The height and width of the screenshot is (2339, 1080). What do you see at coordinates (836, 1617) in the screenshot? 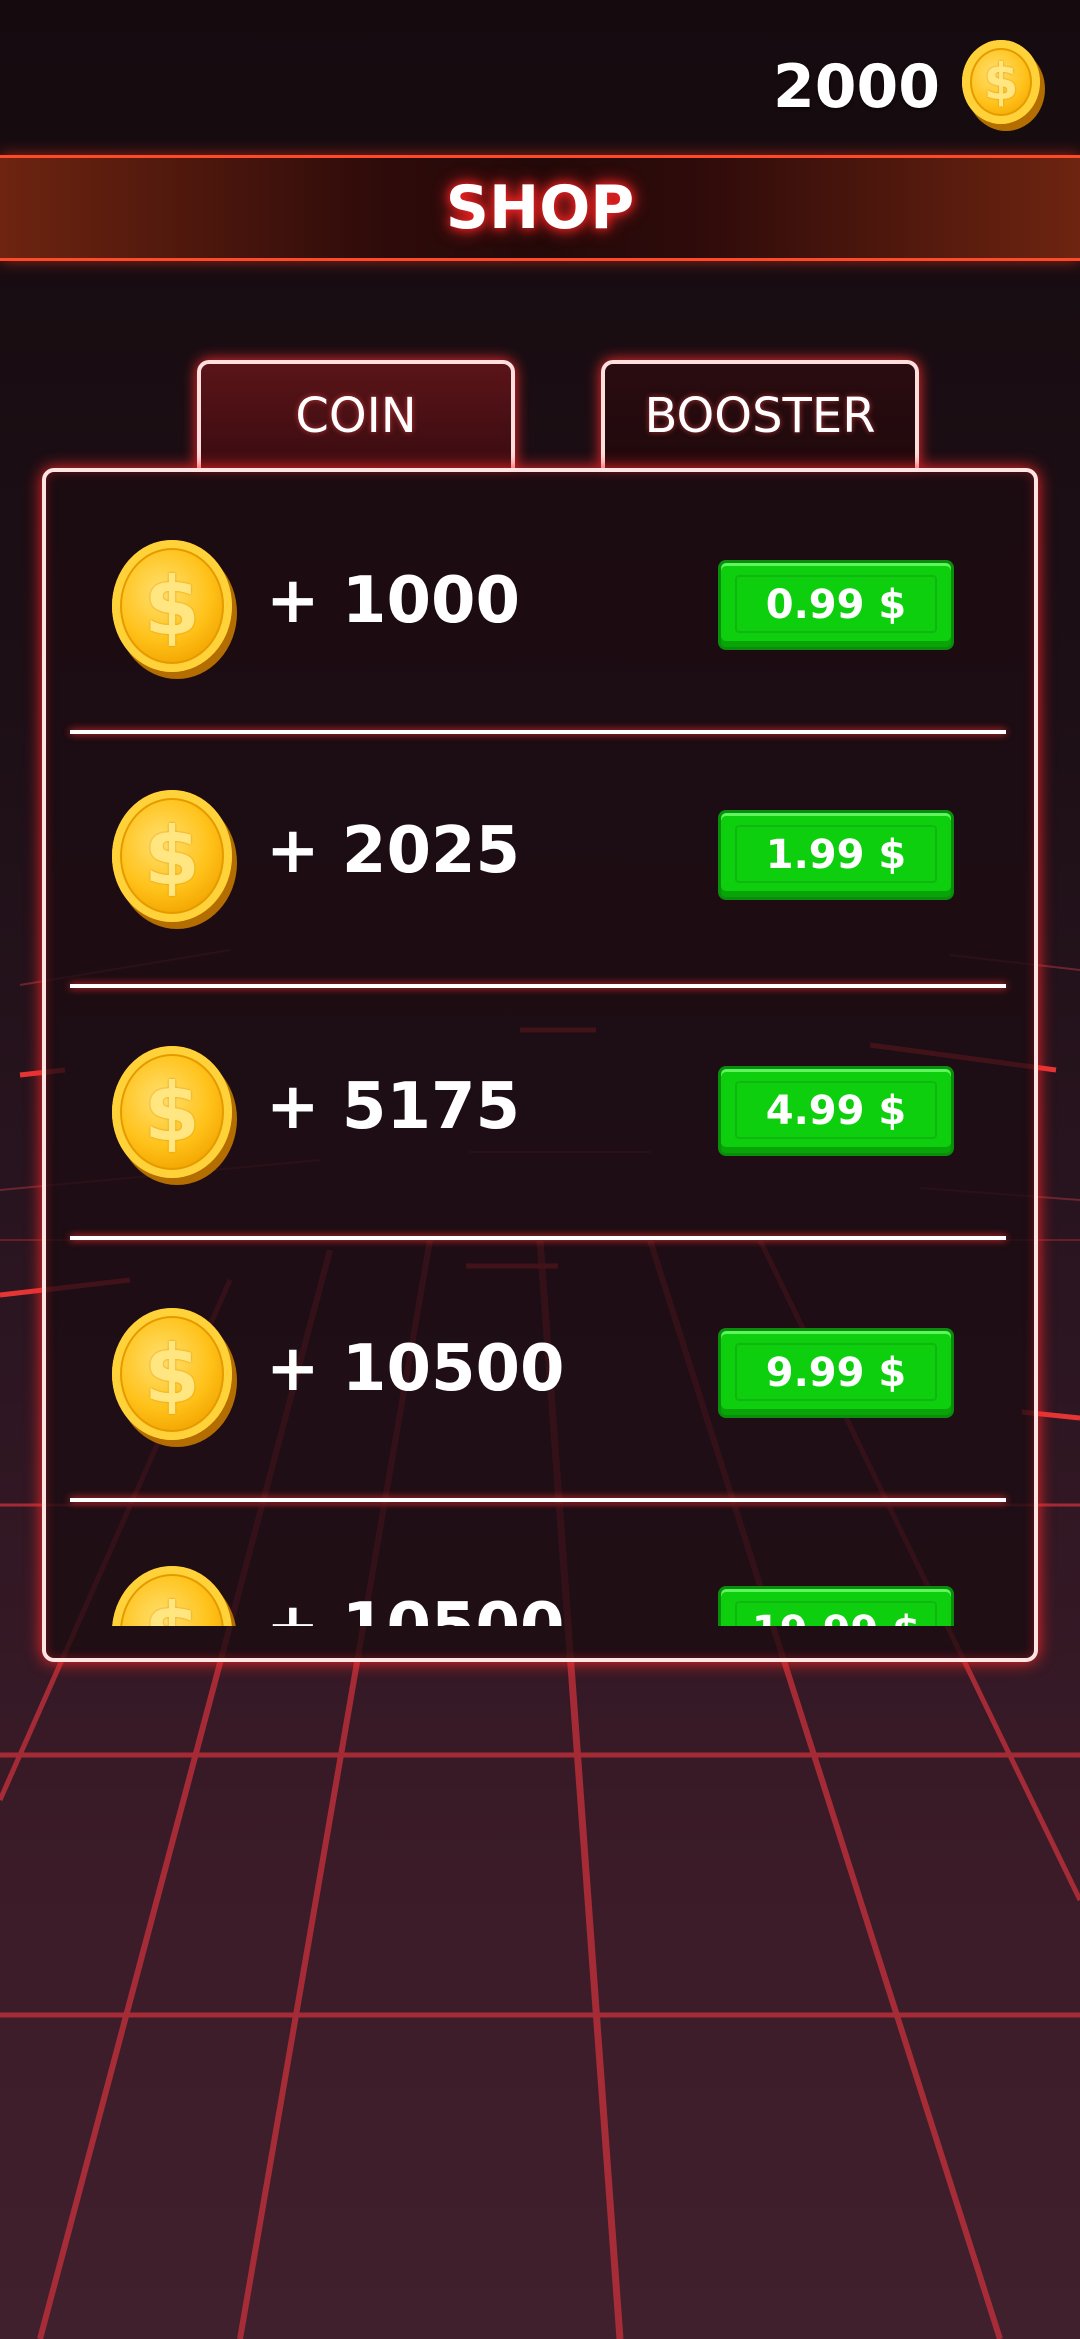
I see `buy-button-price: 19.99 $` at bounding box center [836, 1617].